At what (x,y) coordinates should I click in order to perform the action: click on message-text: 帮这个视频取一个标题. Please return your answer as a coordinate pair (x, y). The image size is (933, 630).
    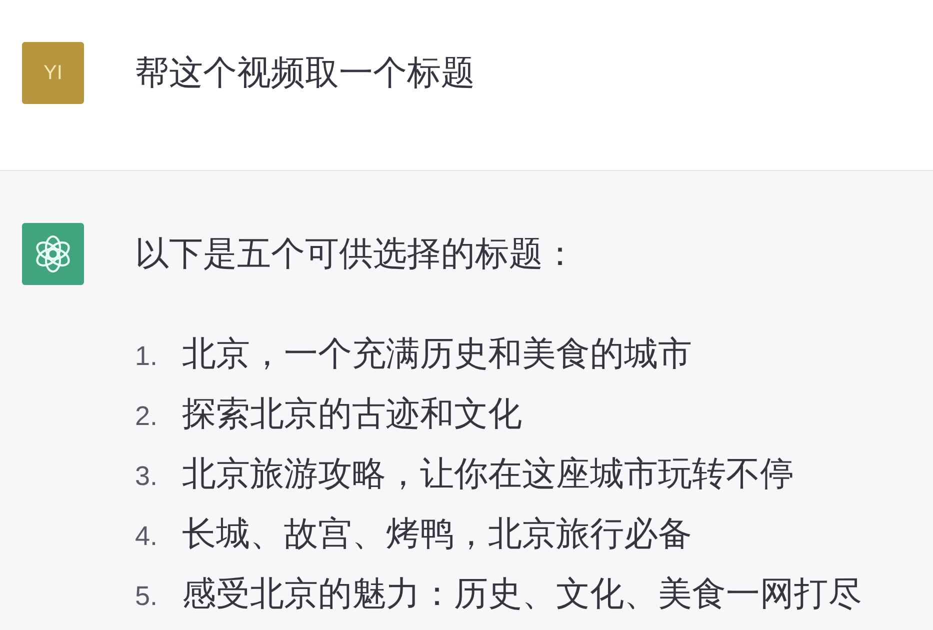
    Looking at the image, I should click on (305, 73).